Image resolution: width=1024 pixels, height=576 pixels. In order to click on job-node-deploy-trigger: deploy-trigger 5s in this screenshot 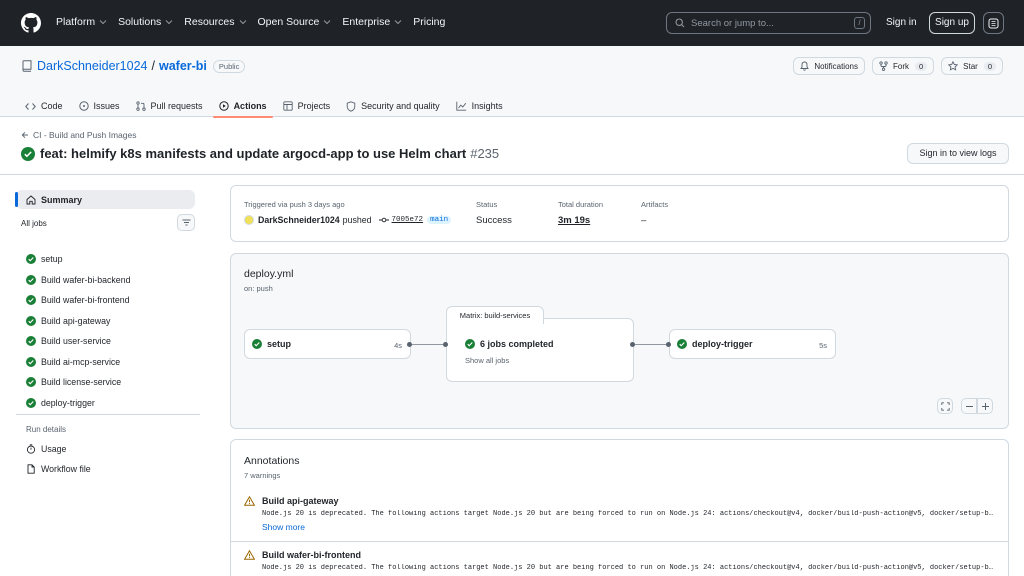, I will do `click(752, 344)`.